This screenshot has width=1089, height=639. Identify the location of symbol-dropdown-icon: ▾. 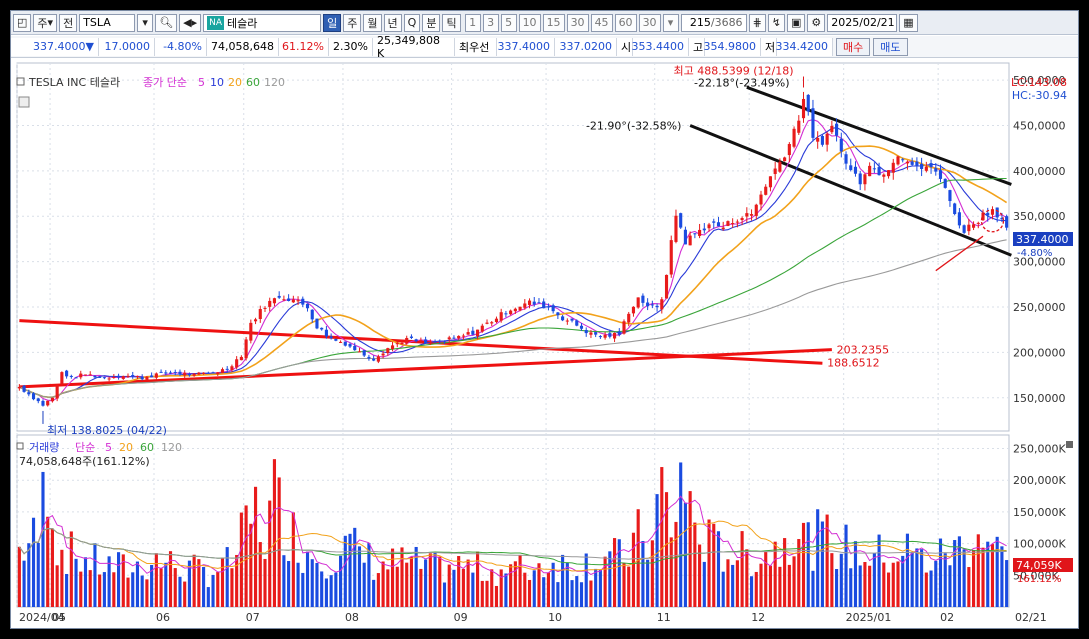
(145, 22).